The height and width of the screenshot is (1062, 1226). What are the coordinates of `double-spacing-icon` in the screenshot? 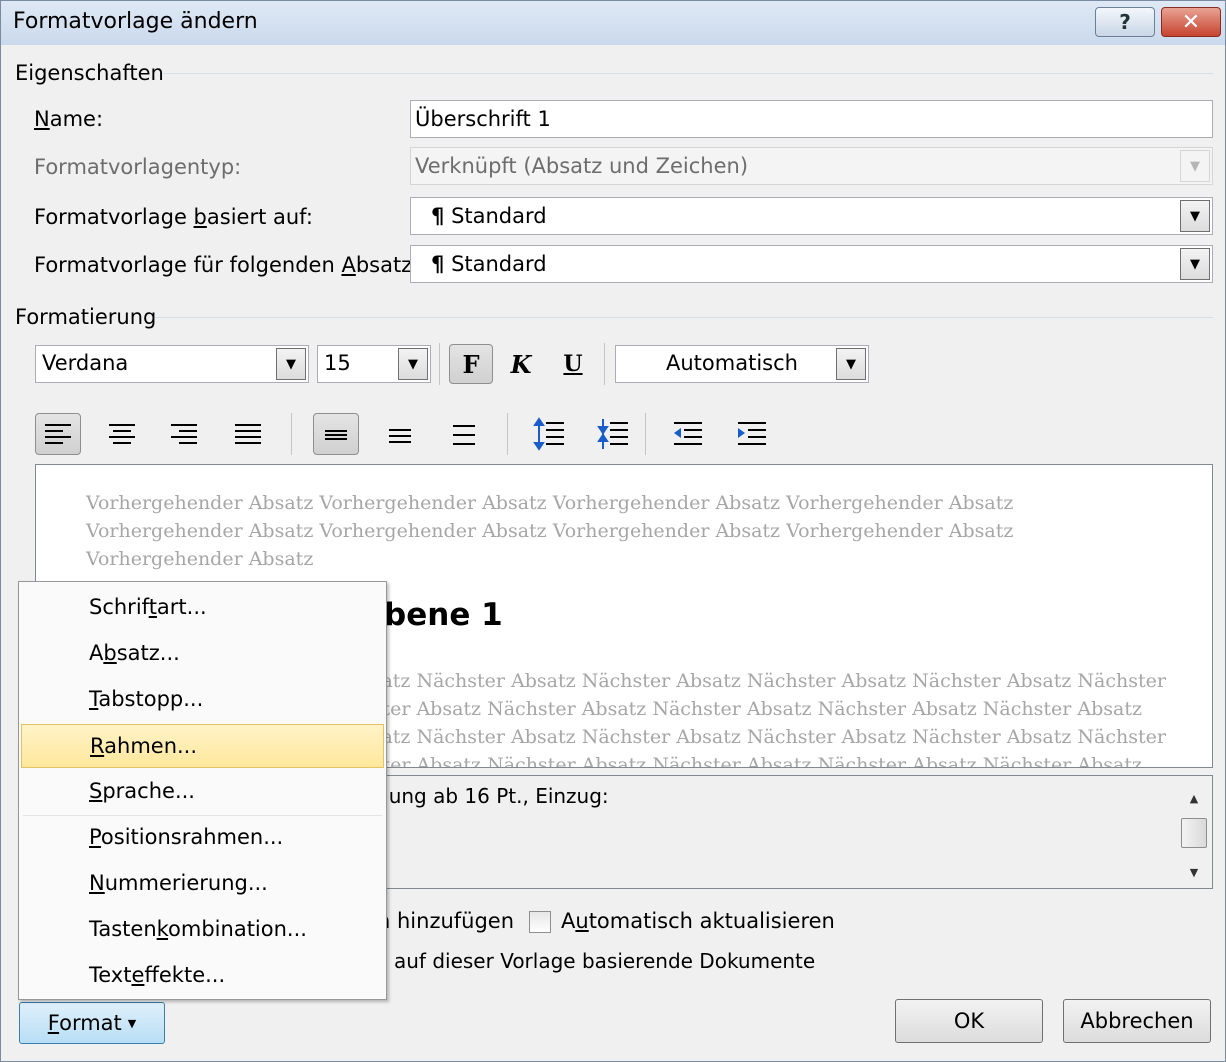 It's located at (464, 435).